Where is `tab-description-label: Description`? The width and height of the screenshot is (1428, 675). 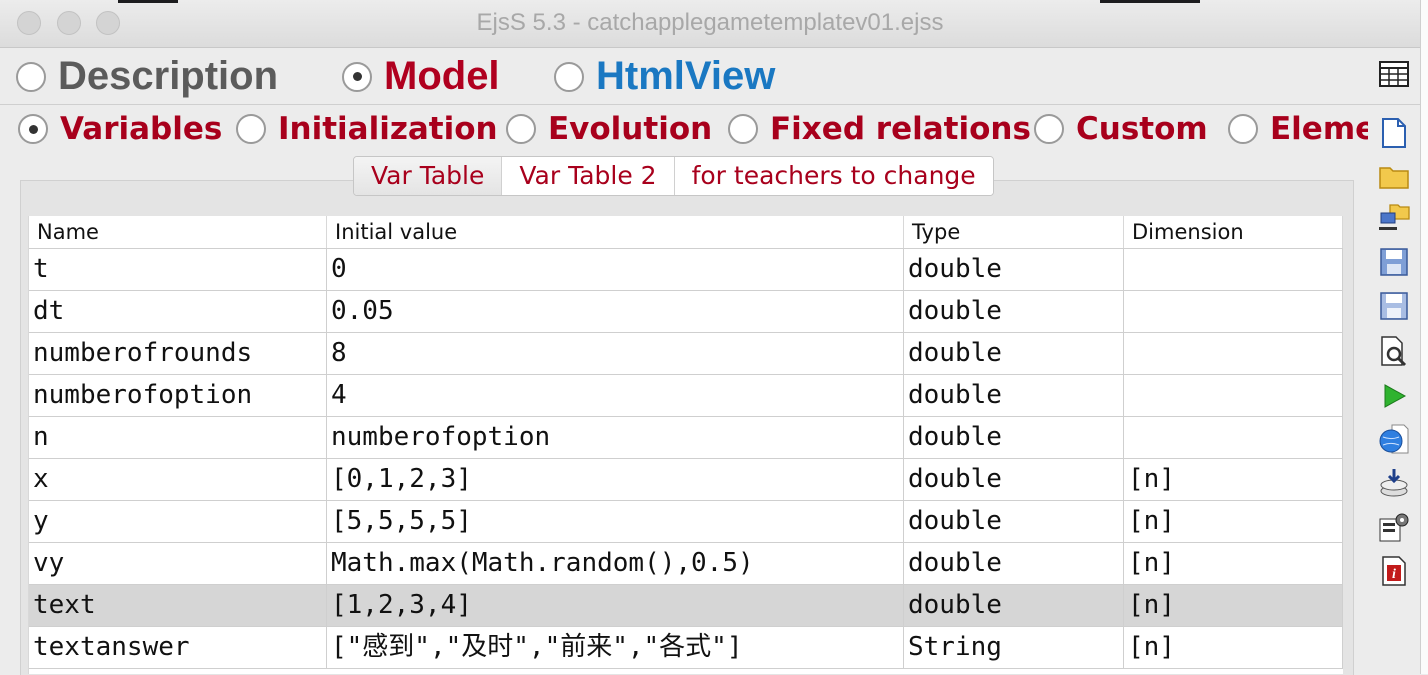 tab-description-label: Description is located at coordinates (168, 76).